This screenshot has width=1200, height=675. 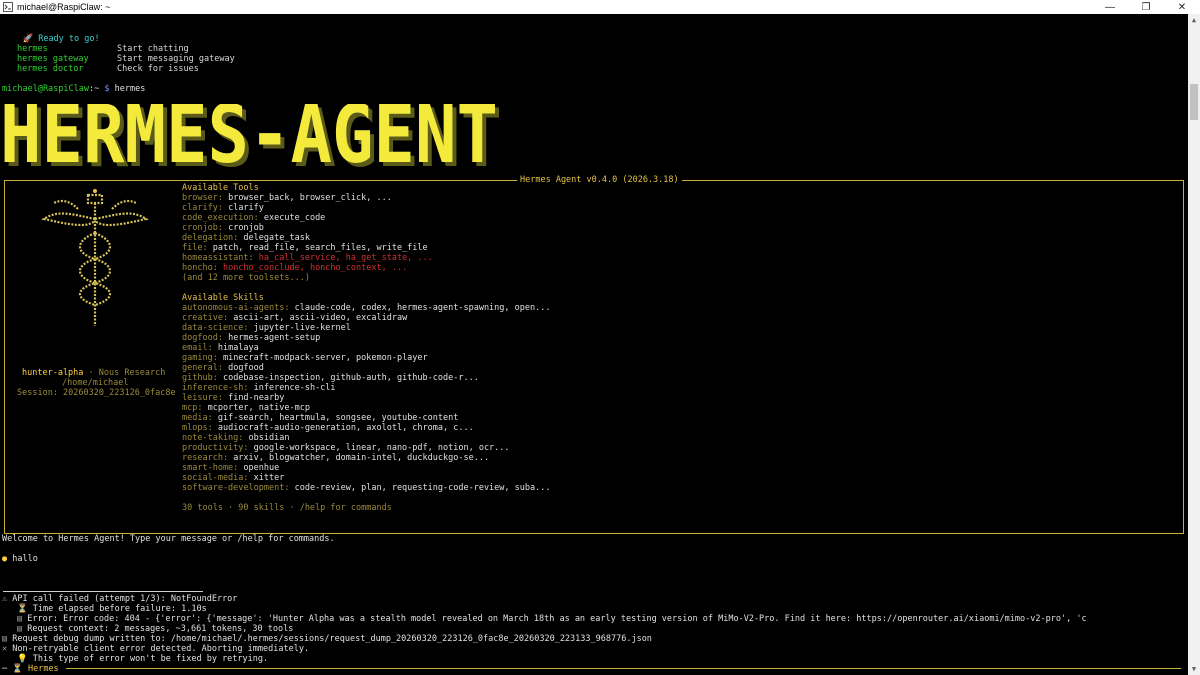 I want to click on command-name: hermes, so click(x=32, y=49).